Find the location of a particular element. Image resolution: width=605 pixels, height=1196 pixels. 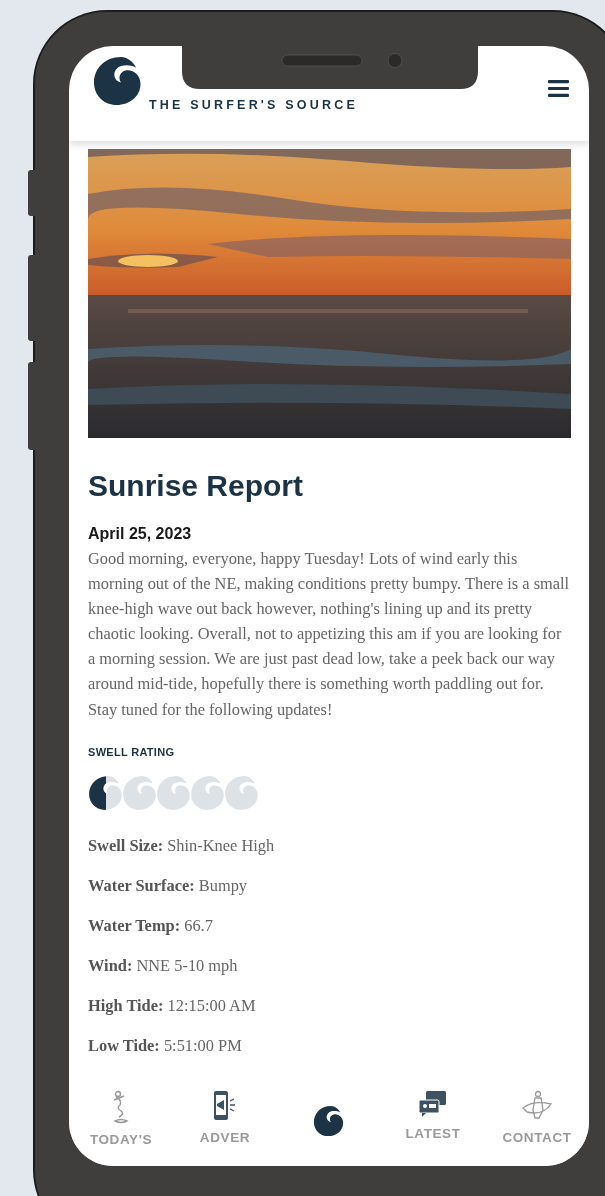

report-detail: Water Surface: Bumpy is located at coordinates (168, 886).